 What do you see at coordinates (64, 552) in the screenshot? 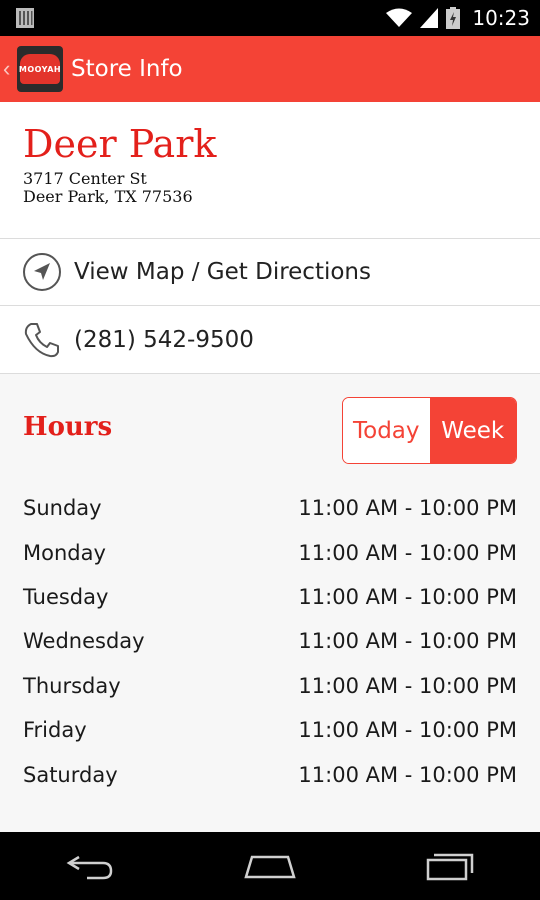
I see `day-label: Monday` at bounding box center [64, 552].